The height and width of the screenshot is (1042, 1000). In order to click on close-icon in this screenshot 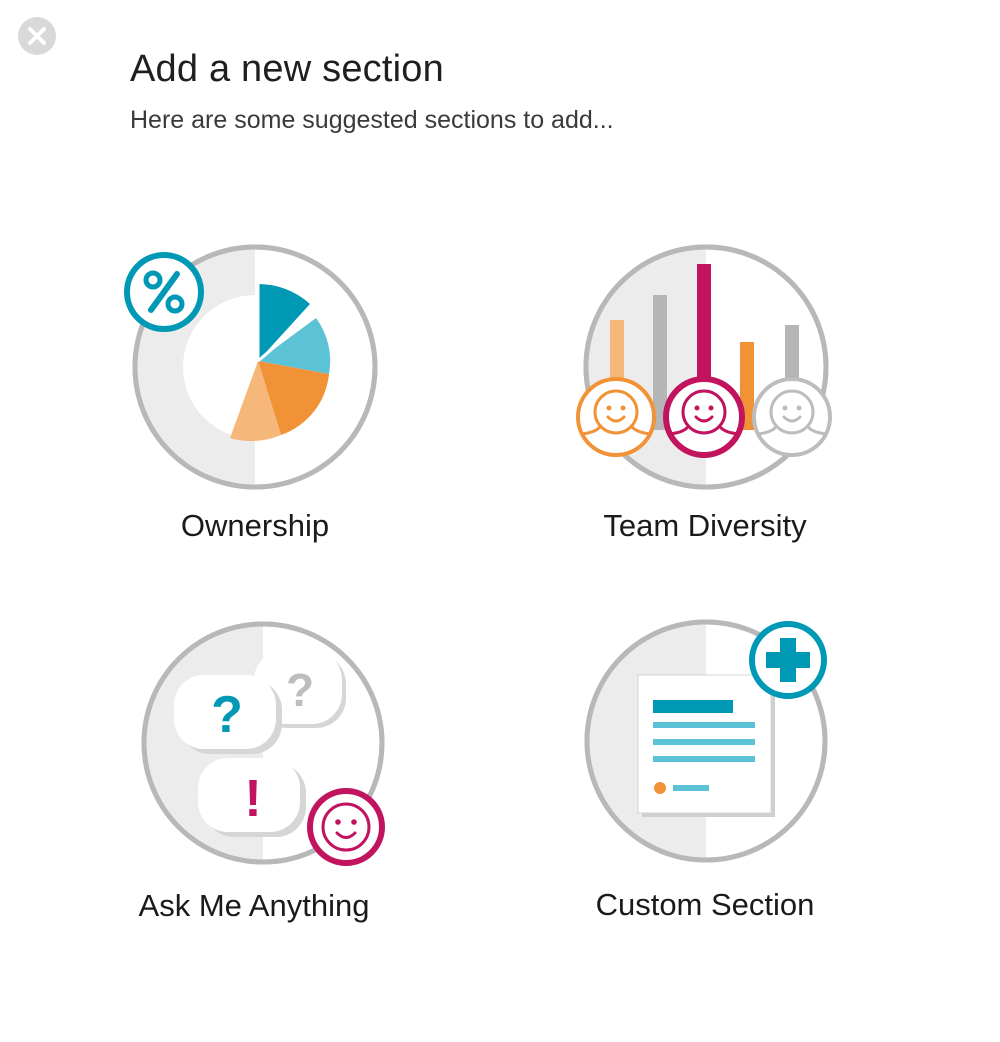, I will do `click(37, 36)`.